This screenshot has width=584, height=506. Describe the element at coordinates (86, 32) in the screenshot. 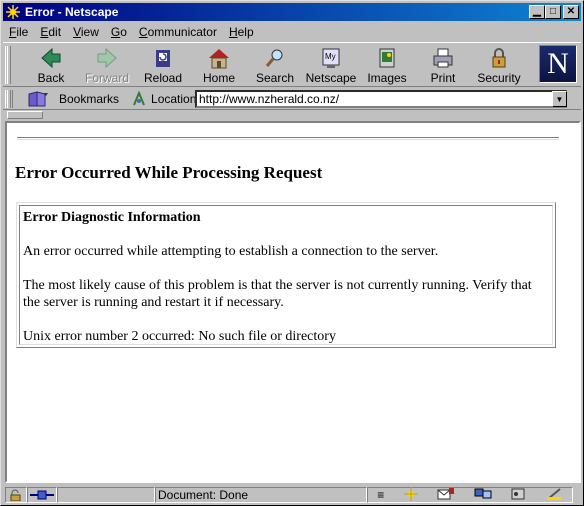

I see `menu-view: View` at that location.